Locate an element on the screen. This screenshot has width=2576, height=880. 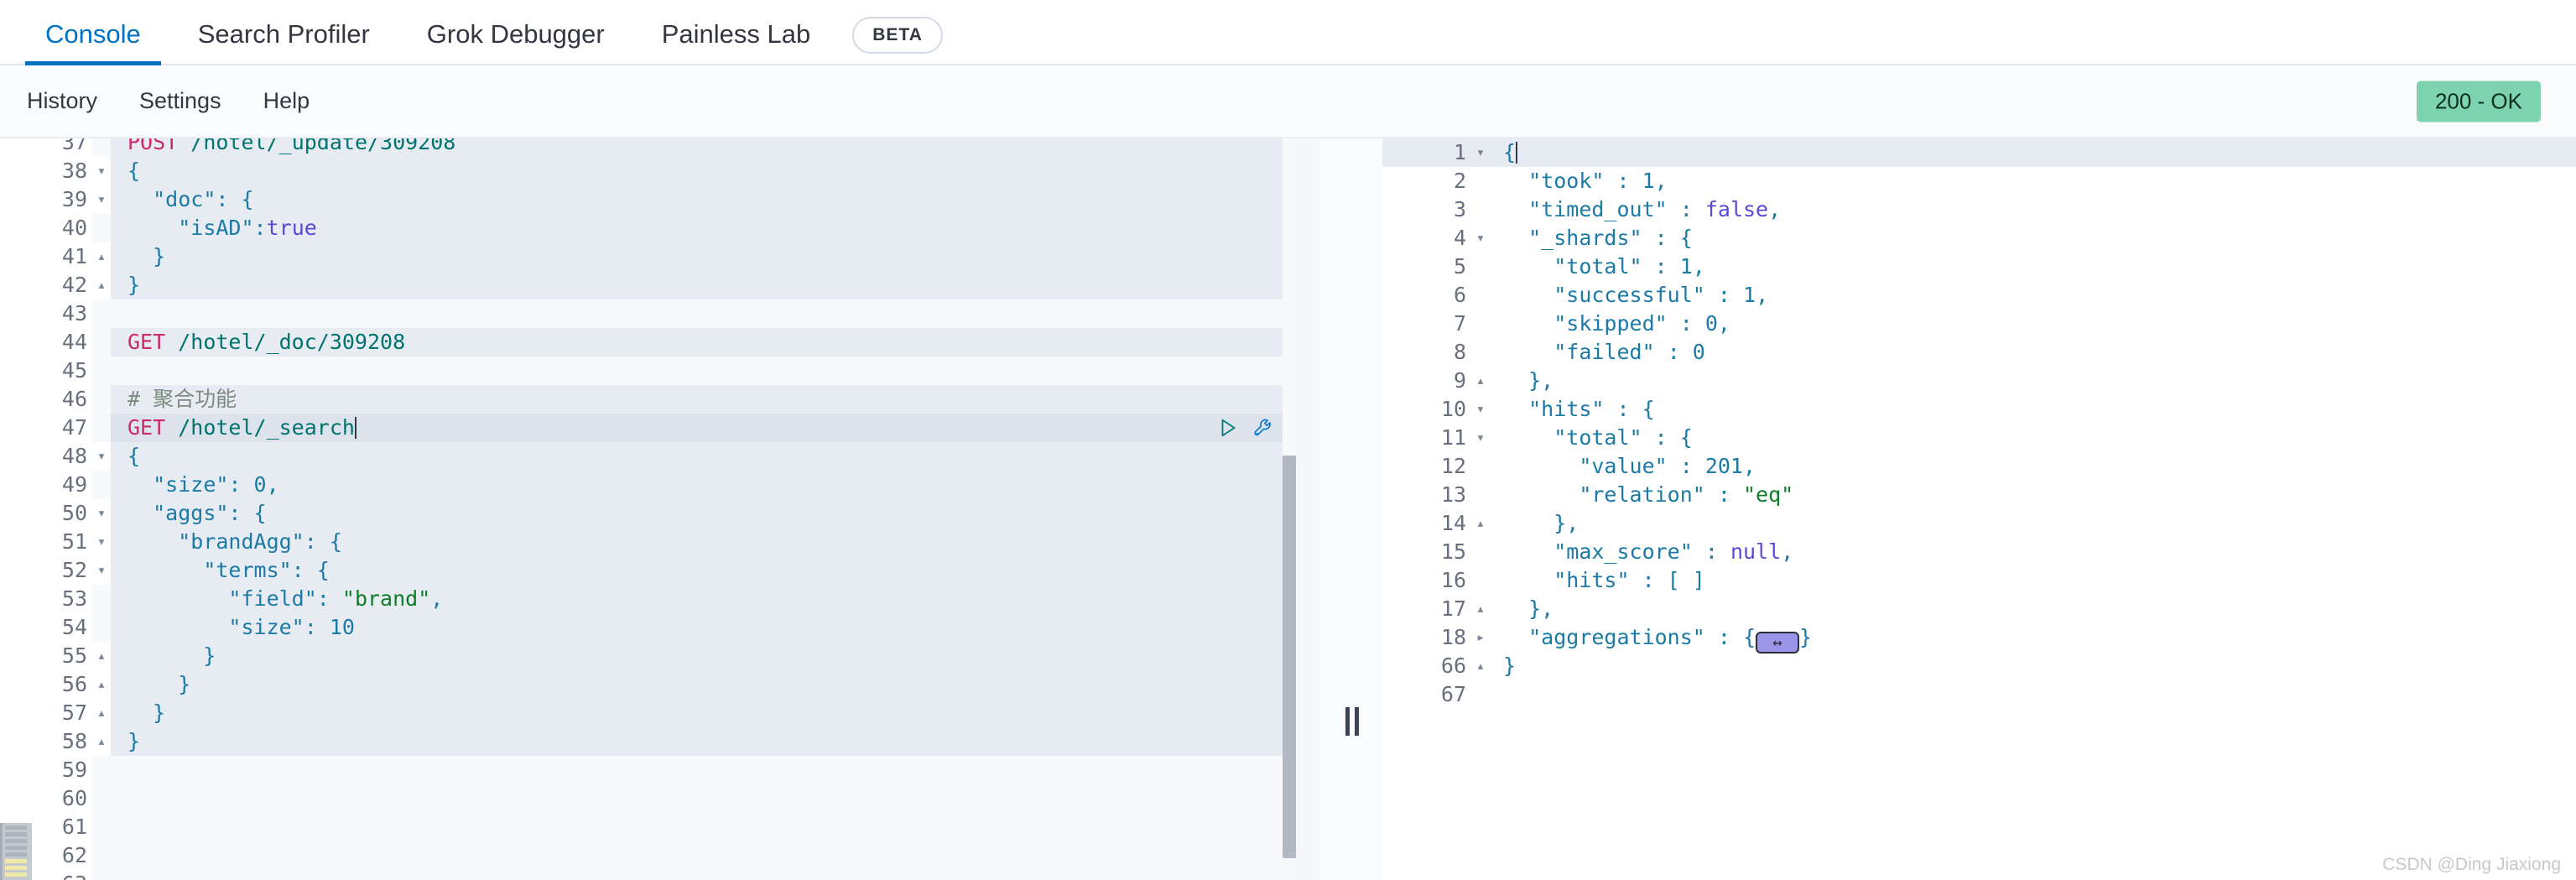
response-line: 6 "successful" : 1, is located at coordinates (1979, 296).